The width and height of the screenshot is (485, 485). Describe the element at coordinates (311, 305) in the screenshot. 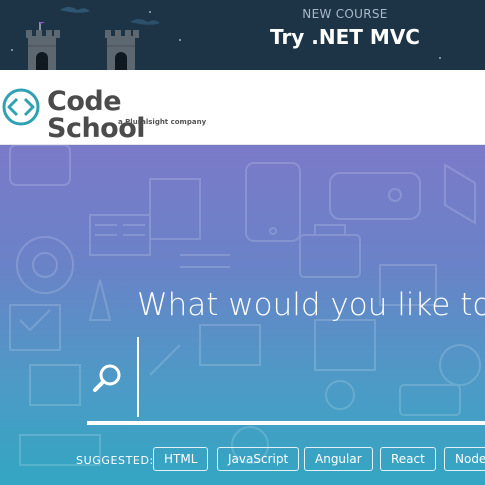

I see `hero-question: What would you like to learn?` at that location.